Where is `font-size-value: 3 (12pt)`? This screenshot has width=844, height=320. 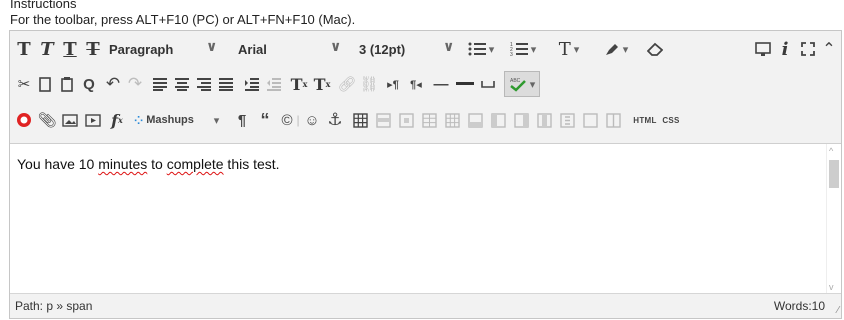 font-size-value: 3 (12pt) is located at coordinates (382, 49).